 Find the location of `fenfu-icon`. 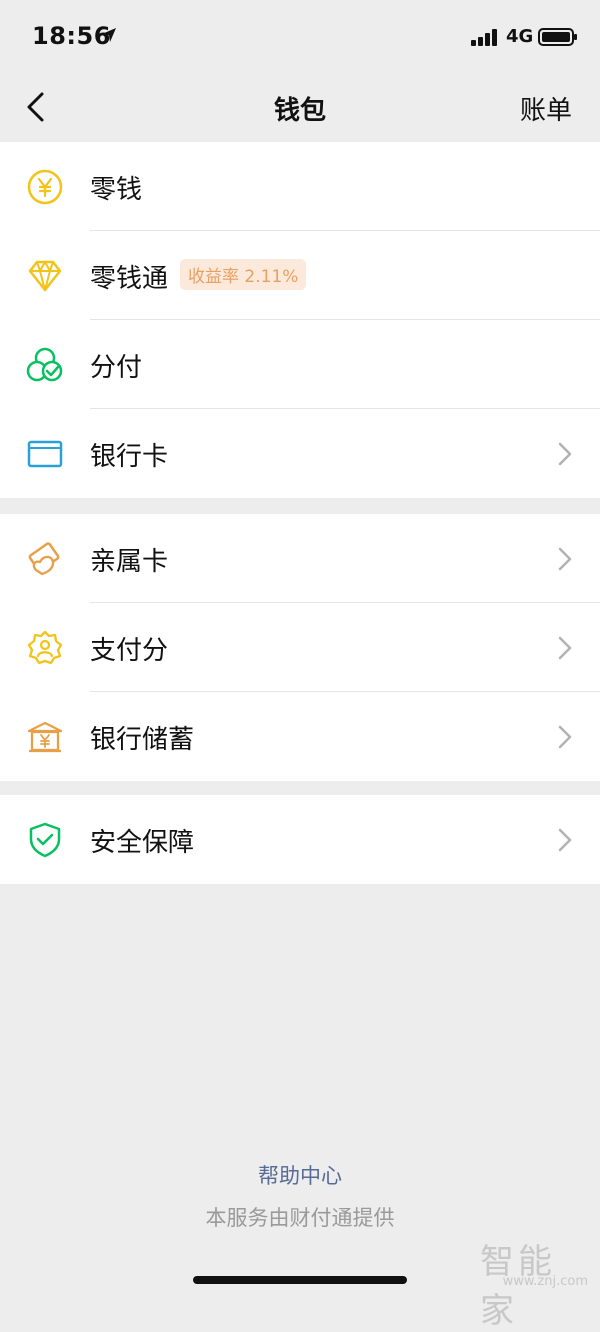

fenfu-icon is located at coordinates (44, 364).